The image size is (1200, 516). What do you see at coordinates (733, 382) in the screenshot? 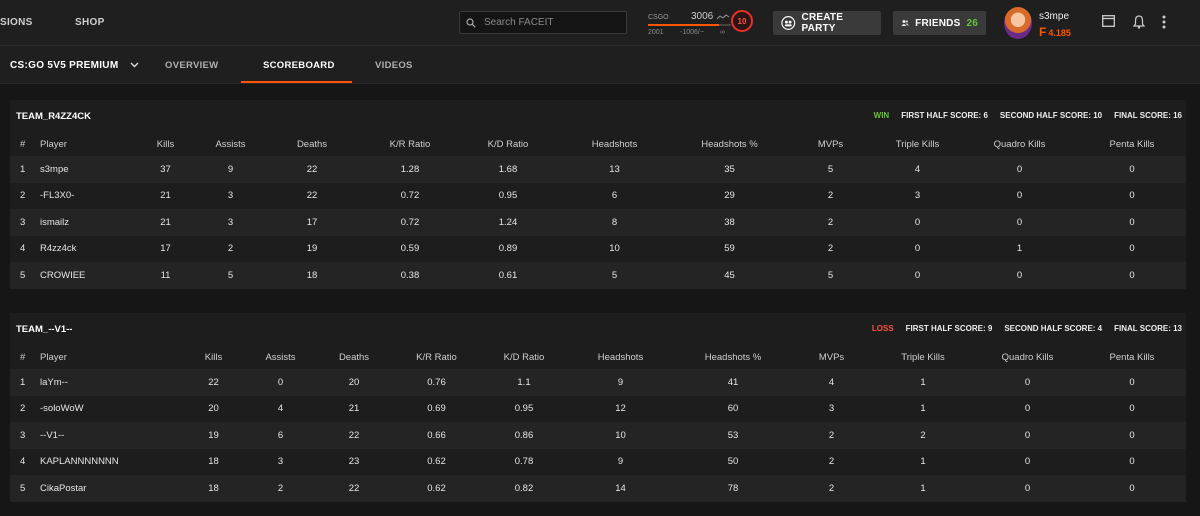
I see `cell-headshots-percent: 41` at bounding box center [733, 382].